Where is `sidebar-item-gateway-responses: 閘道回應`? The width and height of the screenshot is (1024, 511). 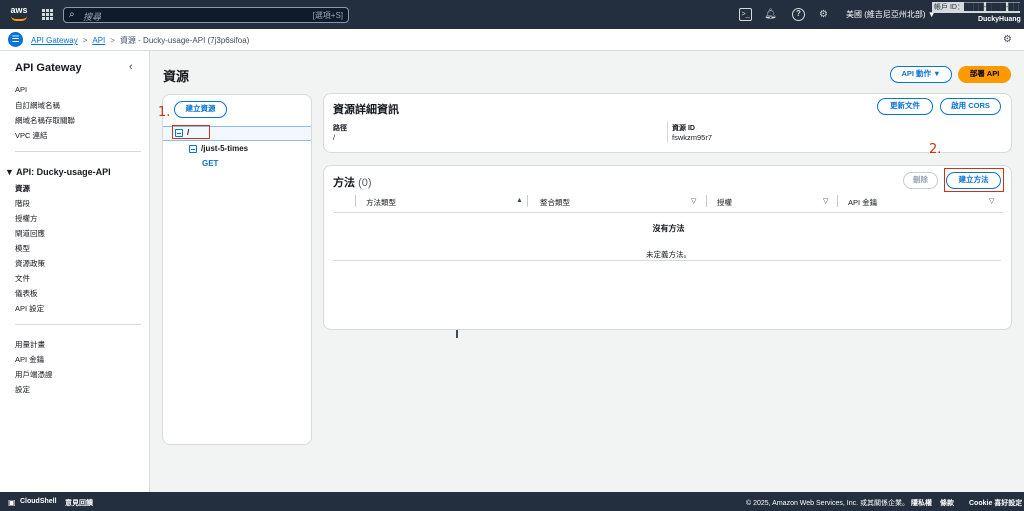 sidebar-item-gateway-responses: 閘道回應 is located at coordinates (30, 233).